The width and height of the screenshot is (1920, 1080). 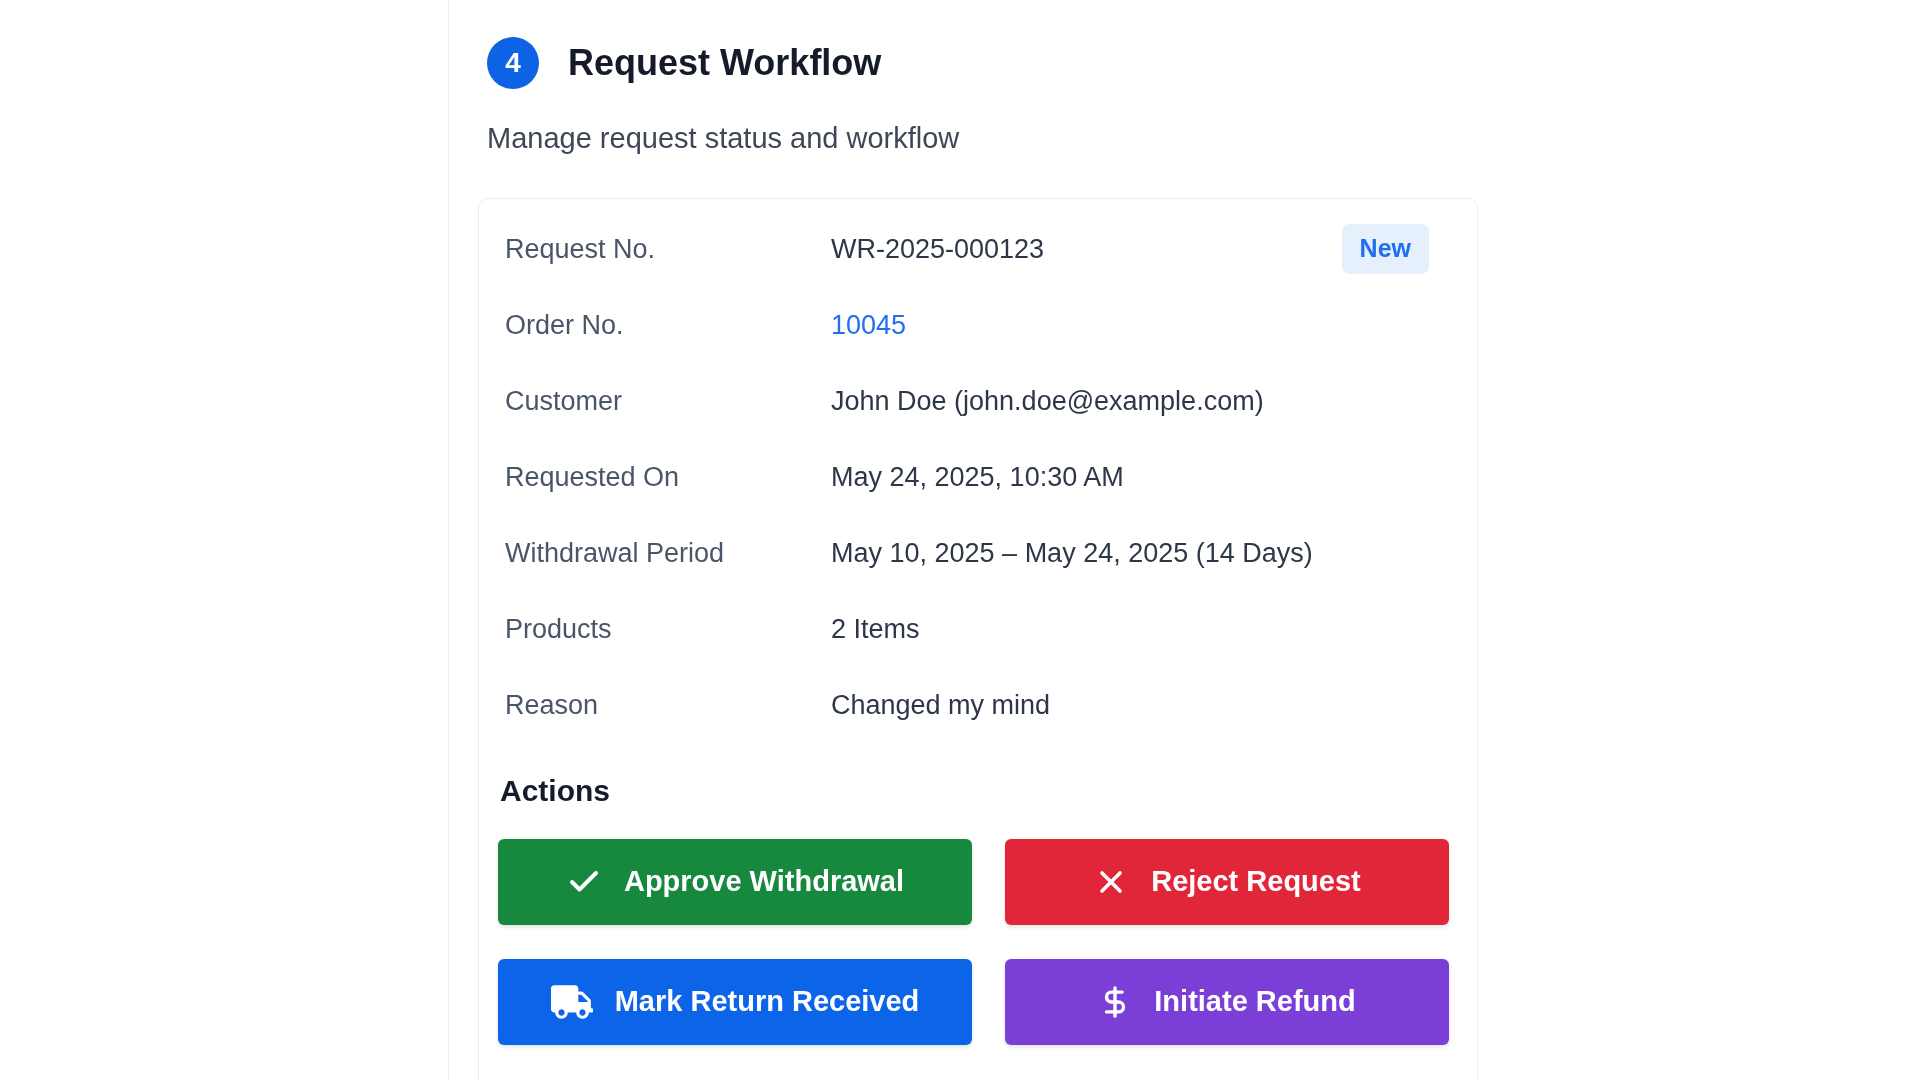 I want to click on status-badge: New, so click(x=1385, y=249).